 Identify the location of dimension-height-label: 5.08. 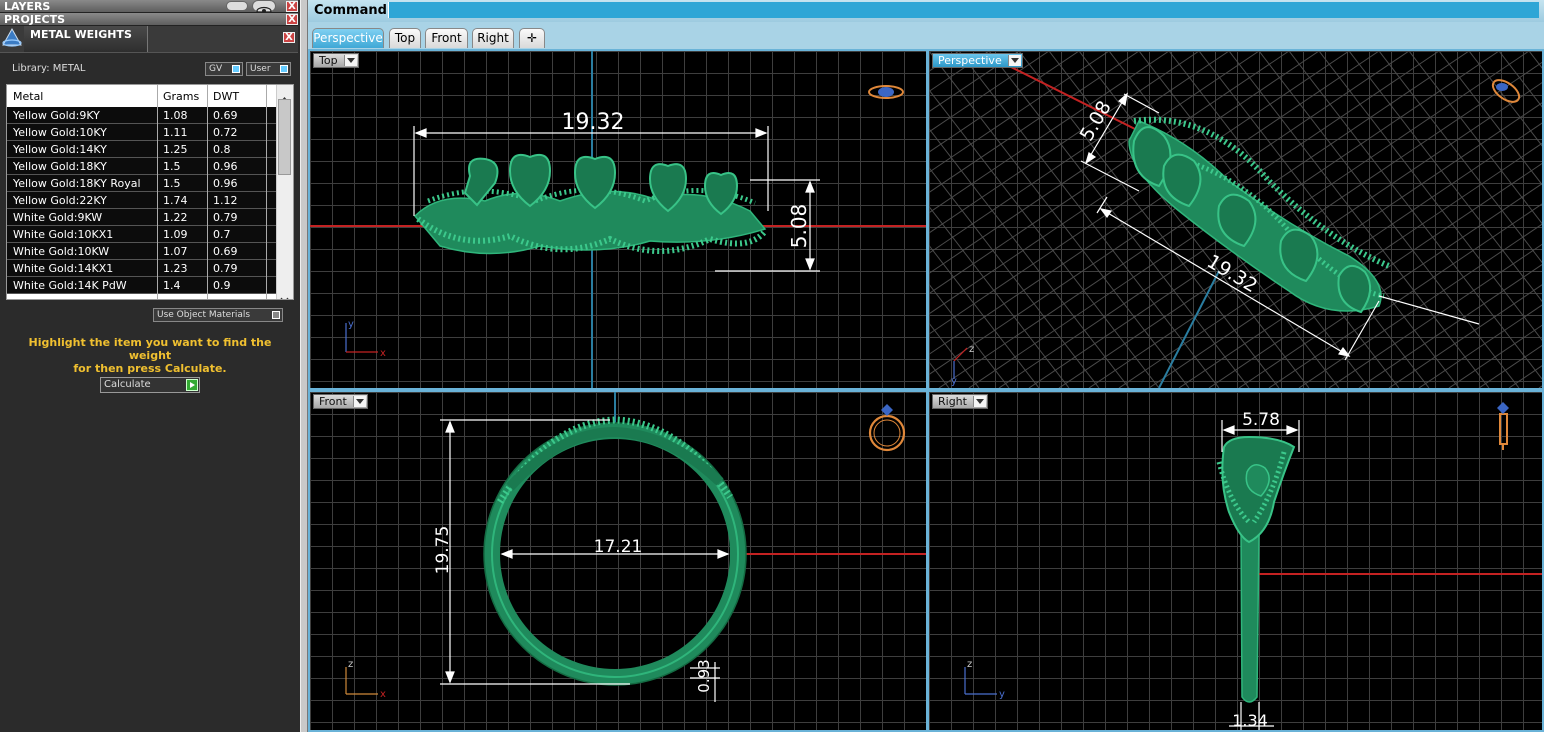
(799, 226).